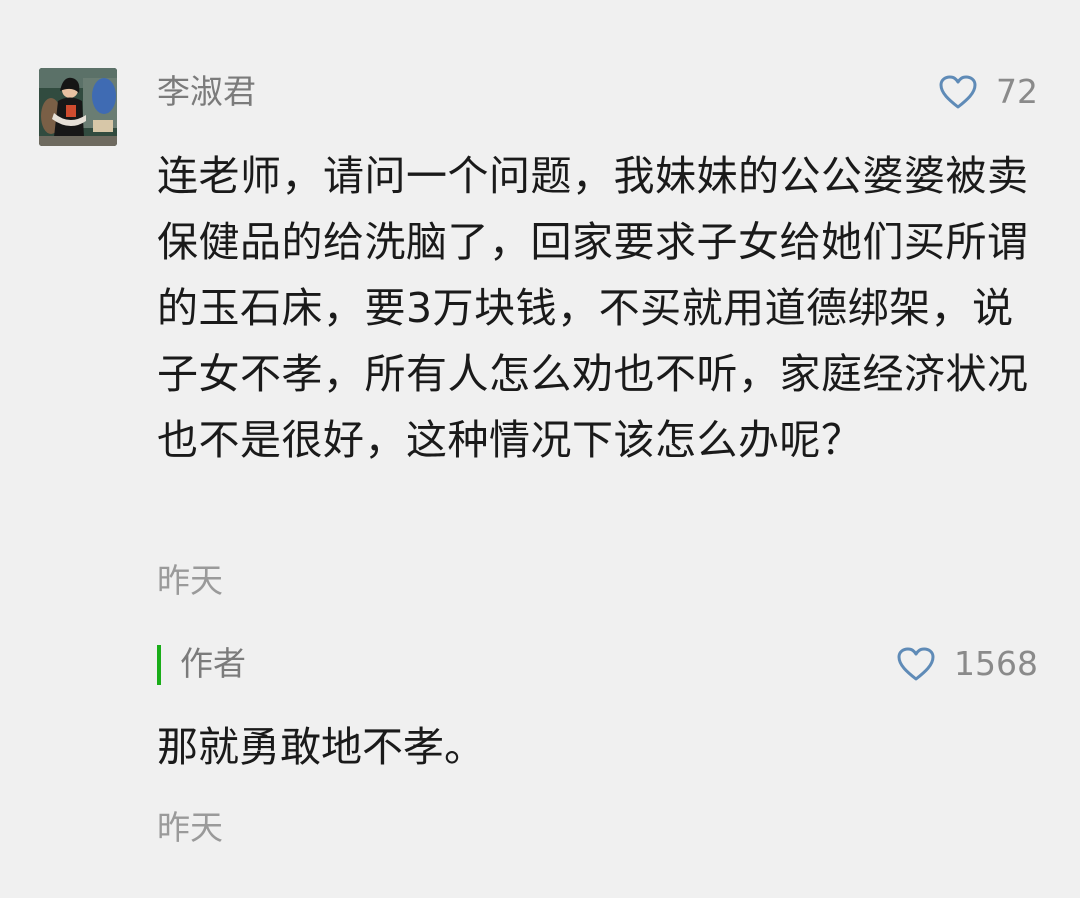 This screenshot has height=898, width=1080. What do you see at coordinates (1017, 91) in the screenshot?
I see `comment-like-count: 72` at bounding box center [1017, 91].